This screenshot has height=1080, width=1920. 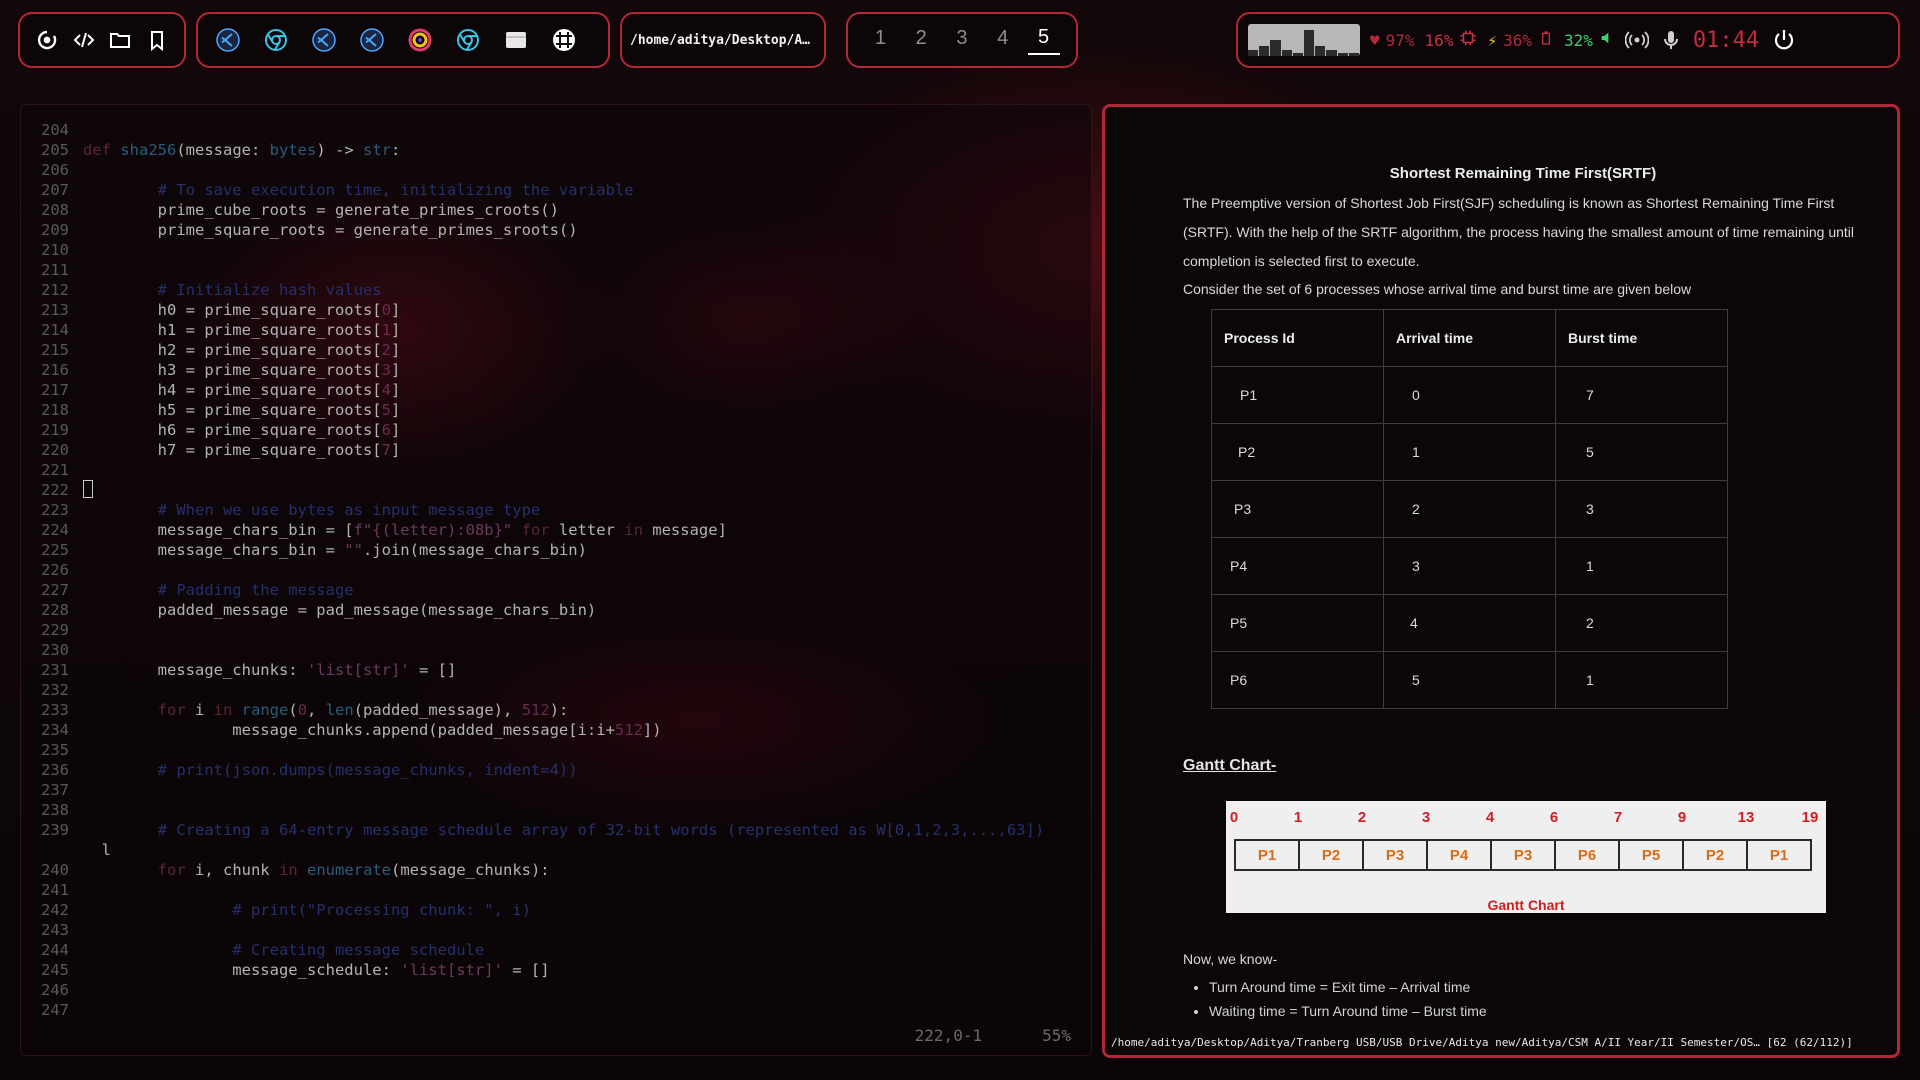 What do you see at coordinates (556, 330) in the screenshot?
I see `code-line: 214 h1 = prime_square_roots[1]` at bounding box center [556, 330].